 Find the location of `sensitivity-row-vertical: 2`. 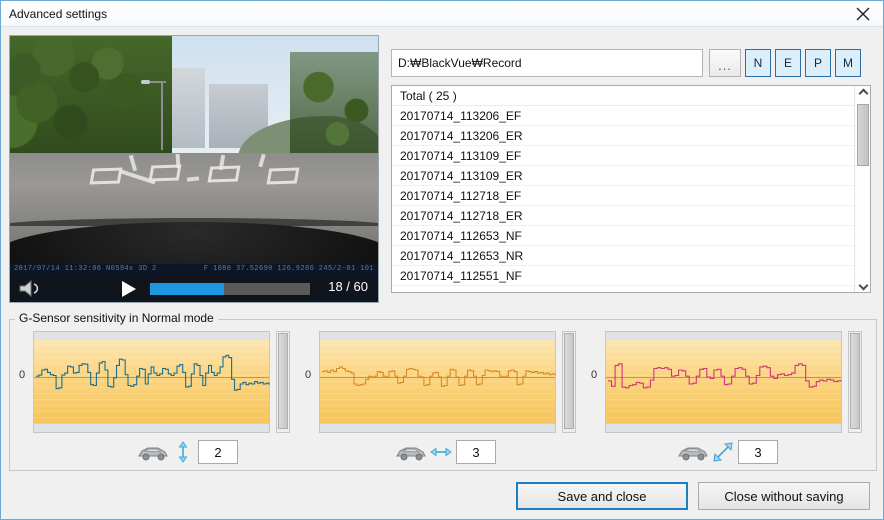

sensitivity-row-vertical: 2 is located at coordinates (187, 452).